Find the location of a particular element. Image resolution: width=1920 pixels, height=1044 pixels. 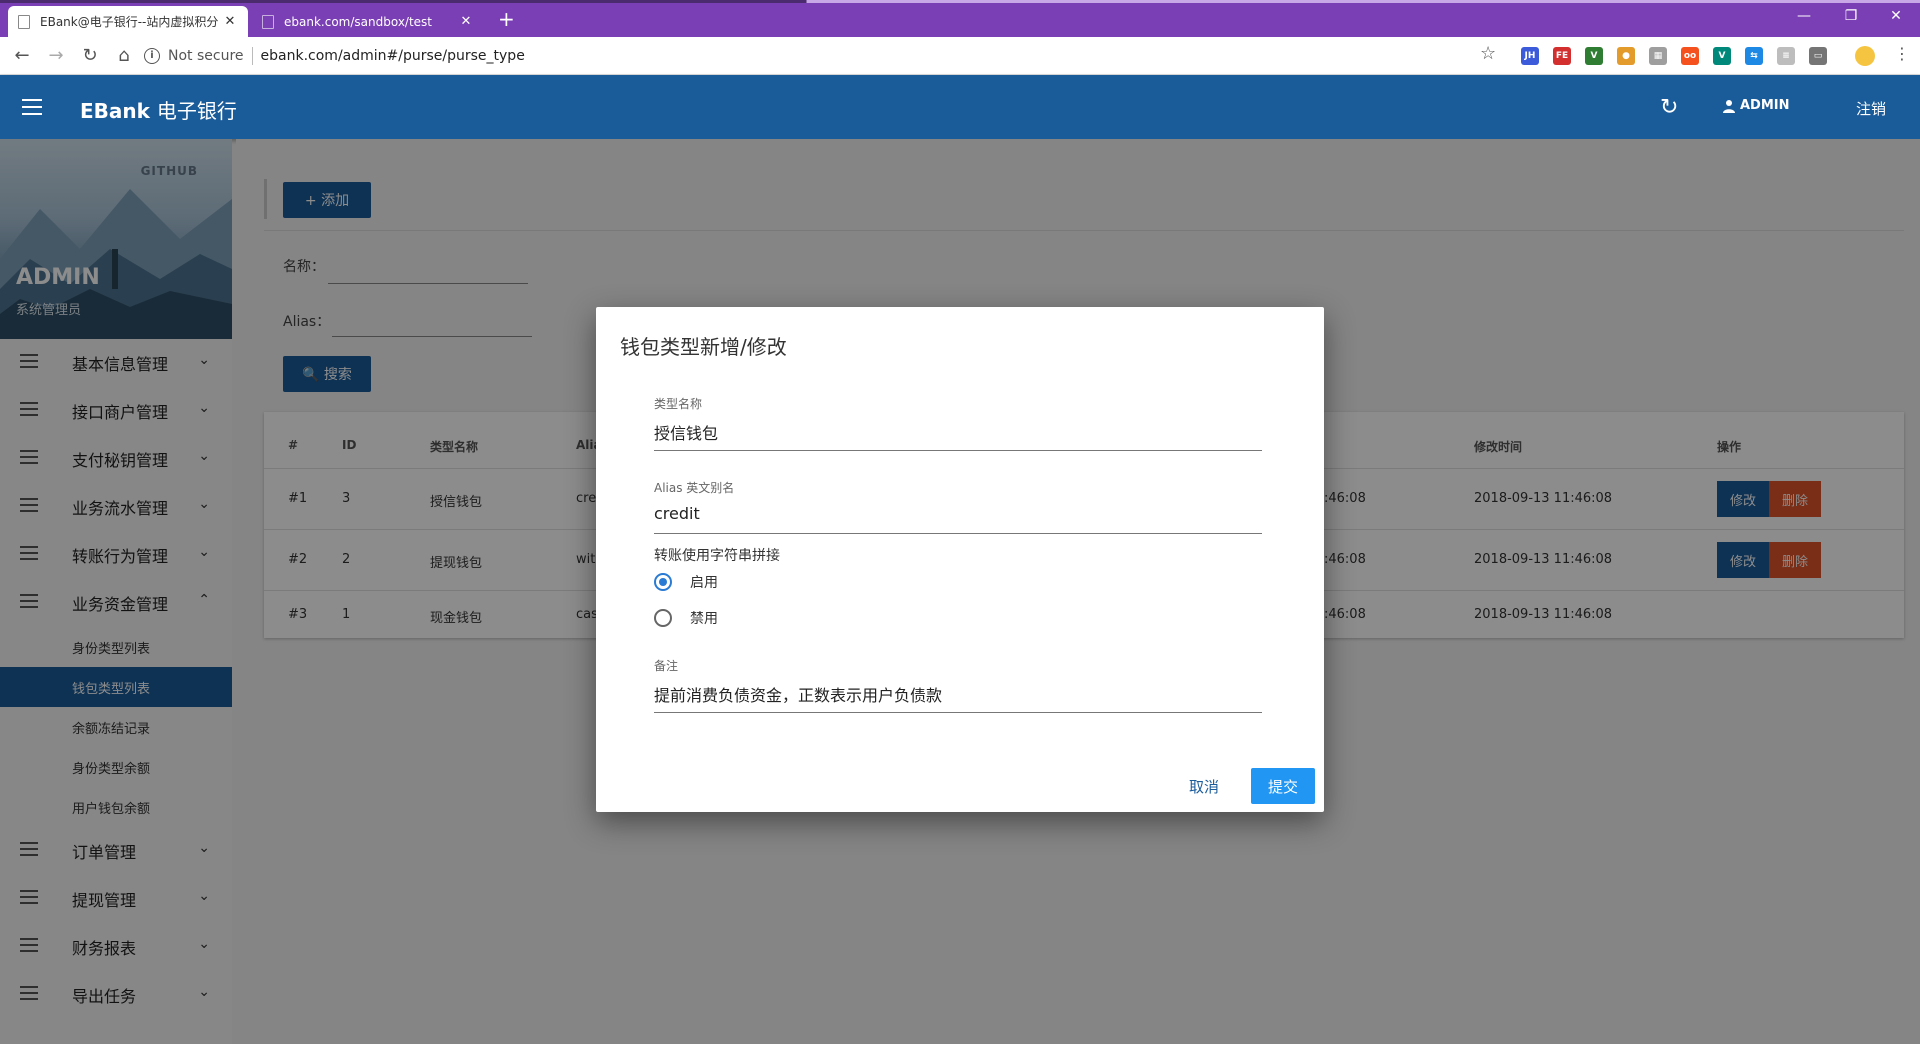

transfer-mode-legend: 转账使用字符串拼接 is located at coordinates (717, 556).